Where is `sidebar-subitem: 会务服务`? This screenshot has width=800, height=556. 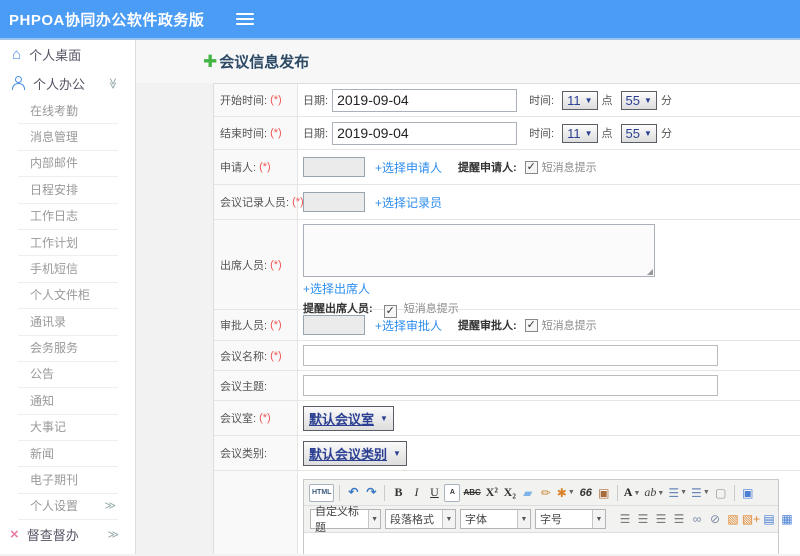 sidebar-subitem: 会务服务 is located at coordinates (68, 349).